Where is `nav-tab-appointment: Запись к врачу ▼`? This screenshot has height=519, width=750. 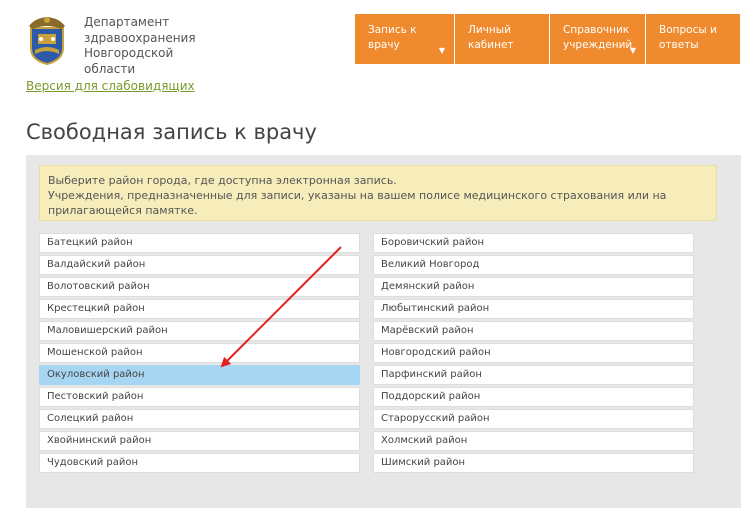 nav-tab-appointment: Запись к врачу ▼ is located at coordinates (404, 39).